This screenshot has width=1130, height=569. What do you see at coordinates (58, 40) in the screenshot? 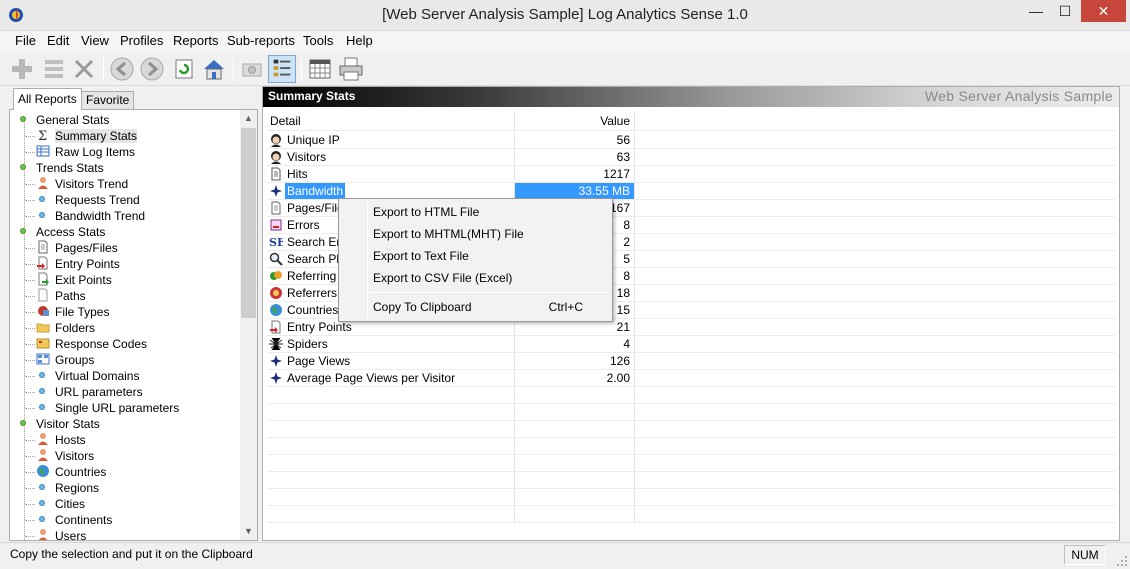
I see `menu-edit: Edit` at bounding box center [58, 40].